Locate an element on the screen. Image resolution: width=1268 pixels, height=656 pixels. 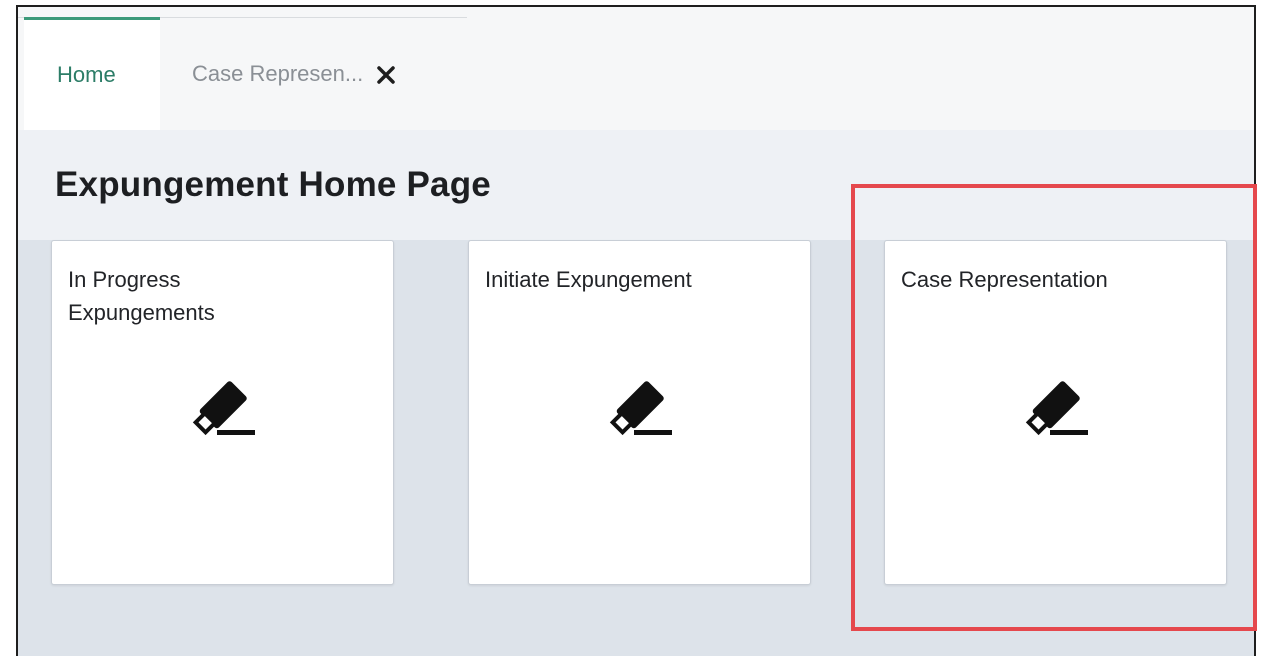
close-icon is located at coordinates (386, 75).